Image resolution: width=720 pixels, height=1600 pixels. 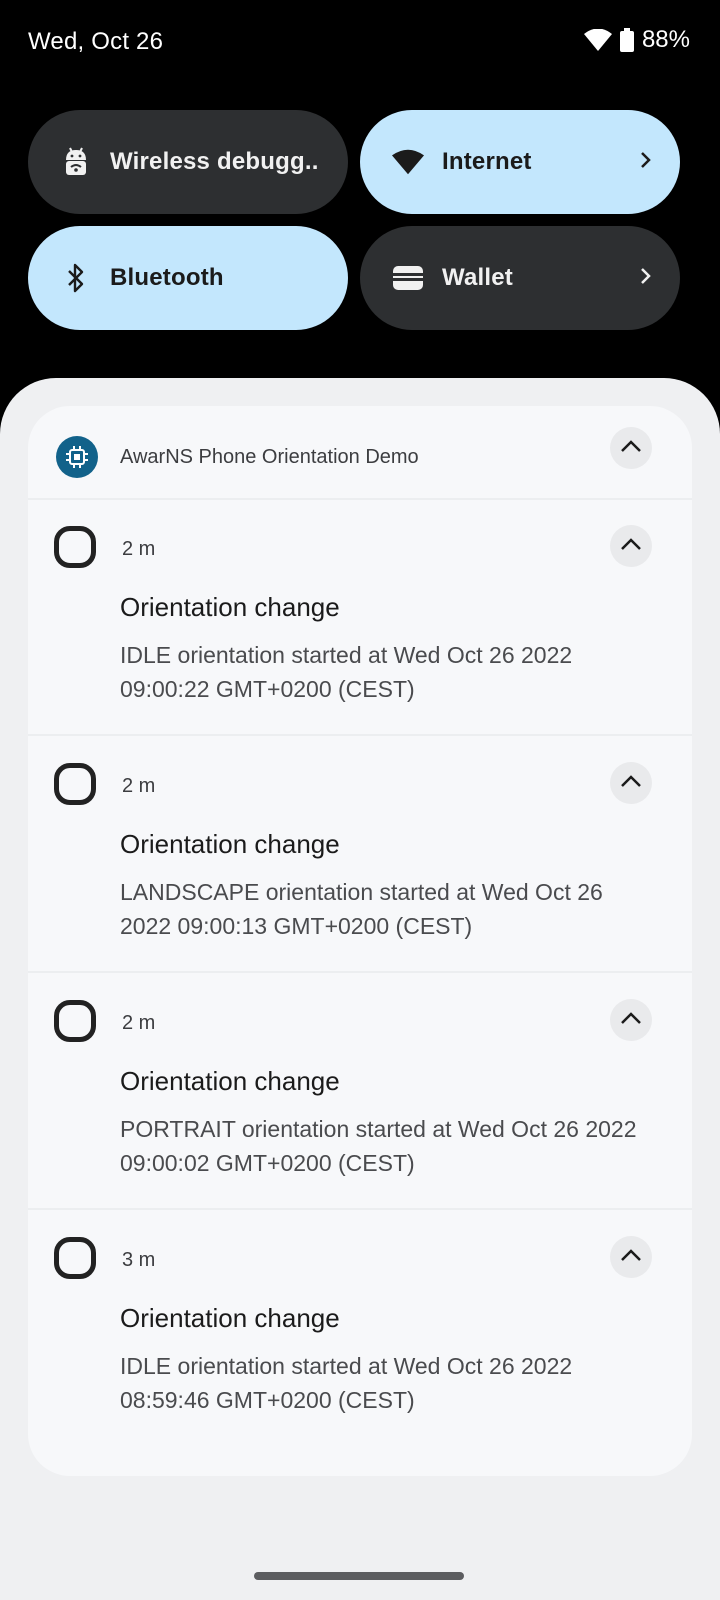 I want to click on notification-group-header: AwarNS Phone Orientation Demo, so click(x=360, y=457).